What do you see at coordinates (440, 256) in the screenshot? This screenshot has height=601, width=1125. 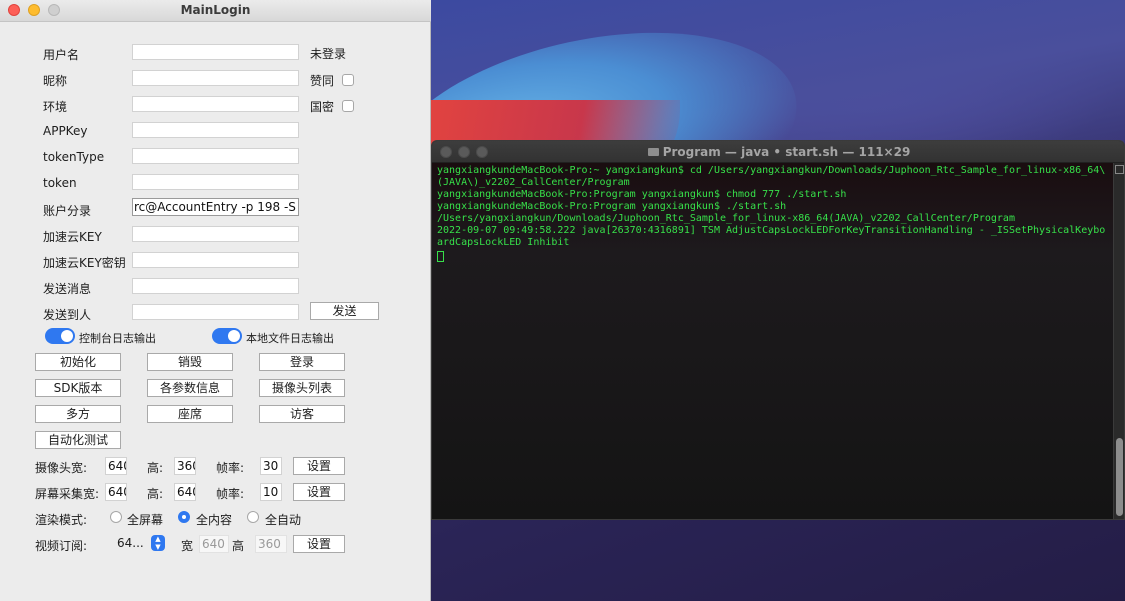 I see `terminal-cursor` at bounding box center [440, 256].